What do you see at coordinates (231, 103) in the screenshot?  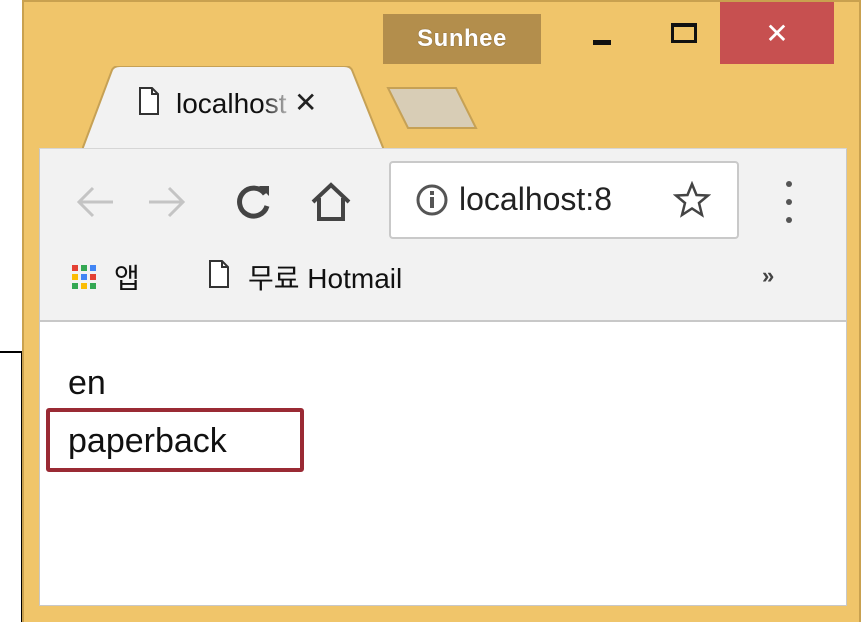 I see `tab-title: localhost` at bounding box center [231, 103].